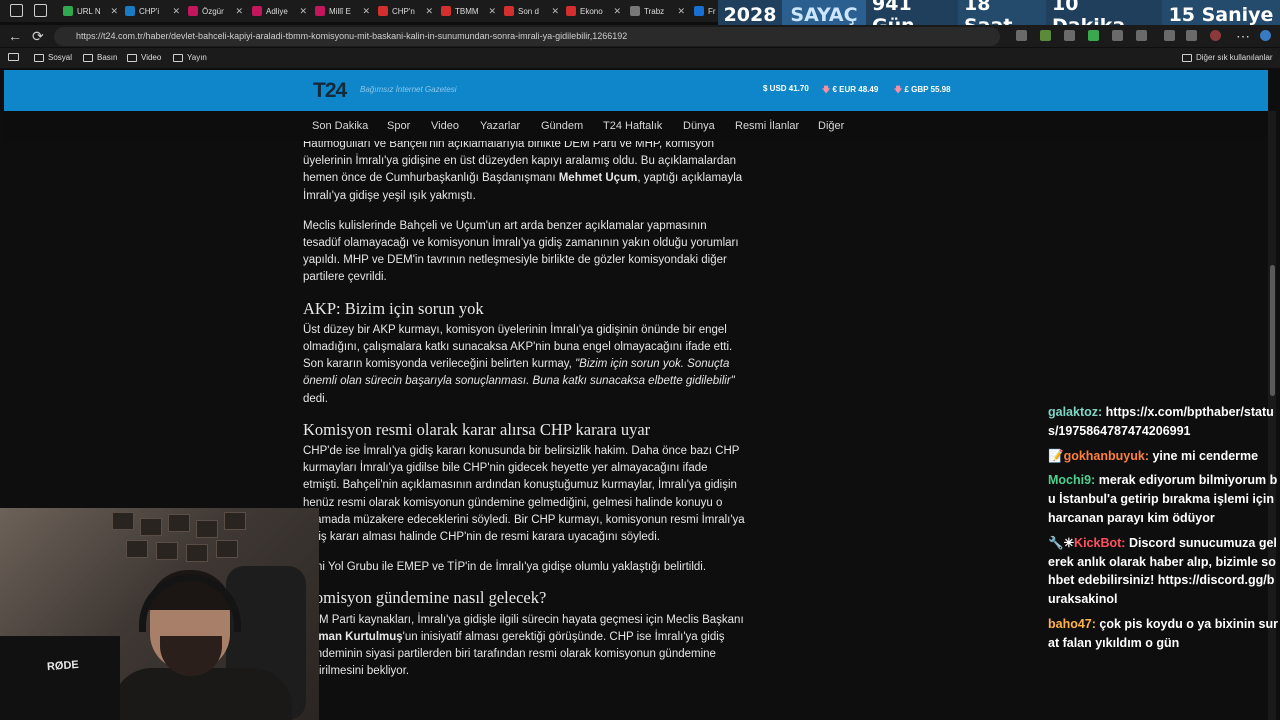  I want to click on nav-dunya: Dünya, so click(699, 126).